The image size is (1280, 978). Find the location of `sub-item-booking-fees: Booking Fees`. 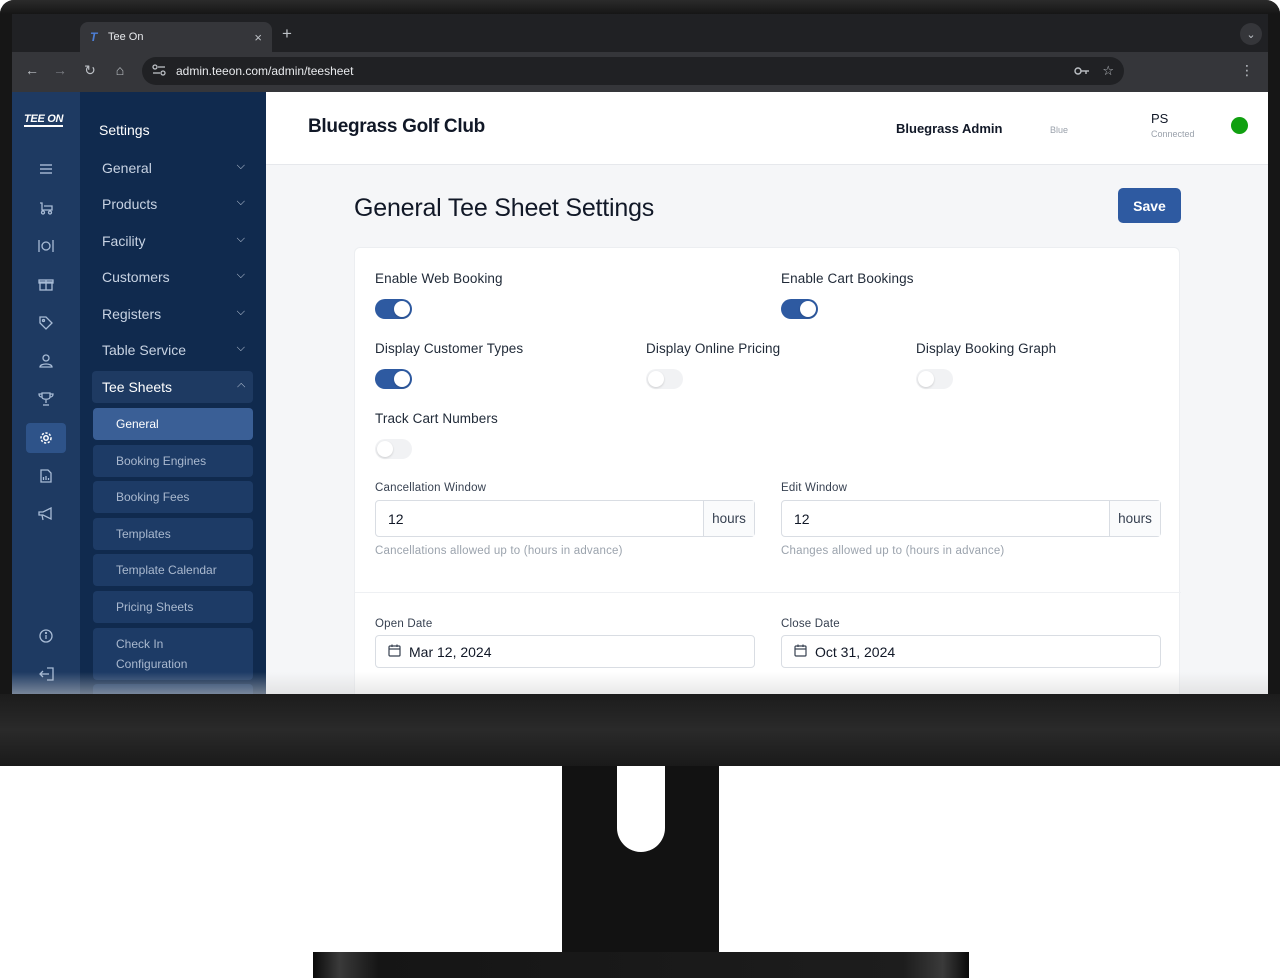

sub-item-booking-fees: Booking Fees is located at coordinates (173, 497).